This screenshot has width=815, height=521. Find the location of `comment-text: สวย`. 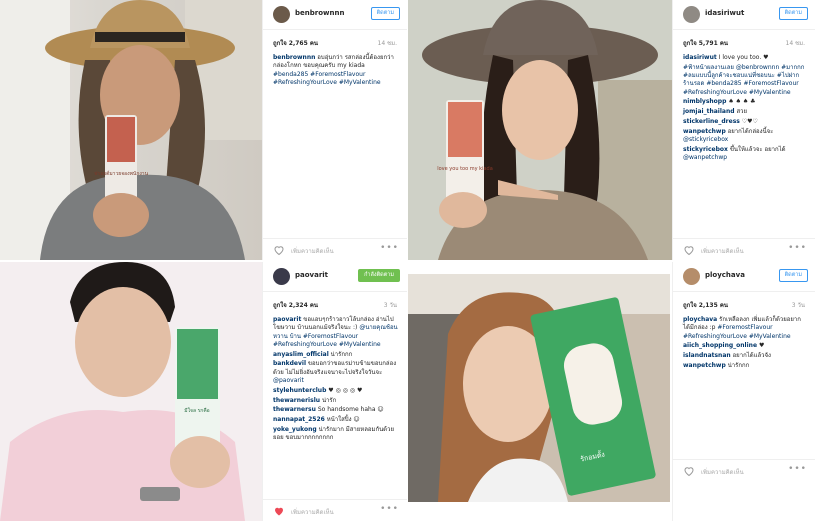

comment-text: สวย is located at coordinates (741, 112).